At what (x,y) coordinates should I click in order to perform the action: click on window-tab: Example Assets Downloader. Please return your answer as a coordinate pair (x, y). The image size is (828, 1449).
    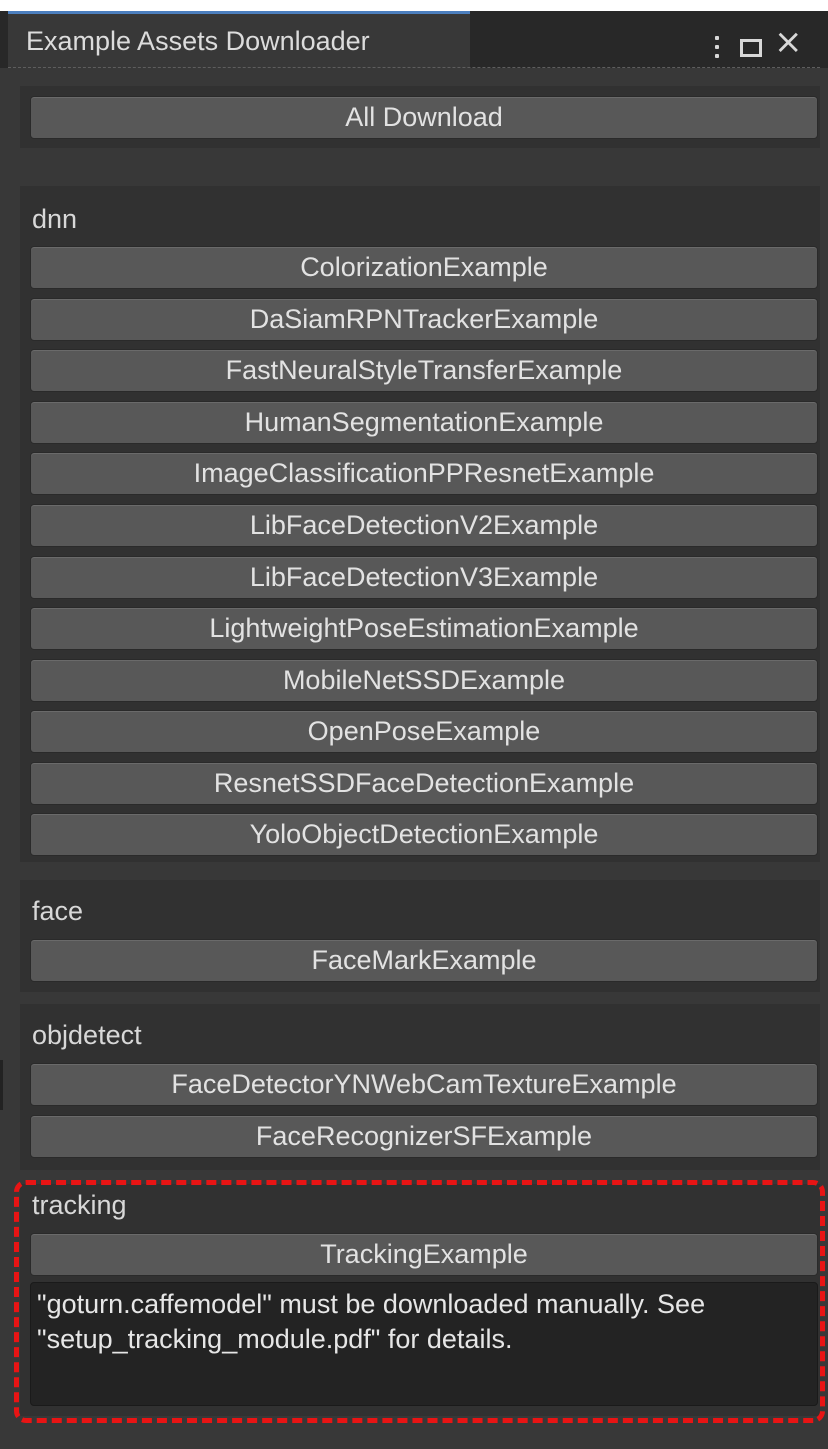
    Looking at the image, I should click on (239, 39).